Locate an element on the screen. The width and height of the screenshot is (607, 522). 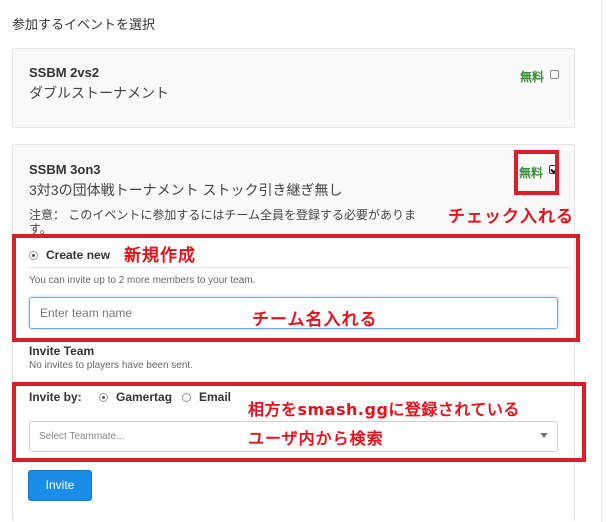
annotation-team-name: チーム名入れる is located at coordinates (315, 320).